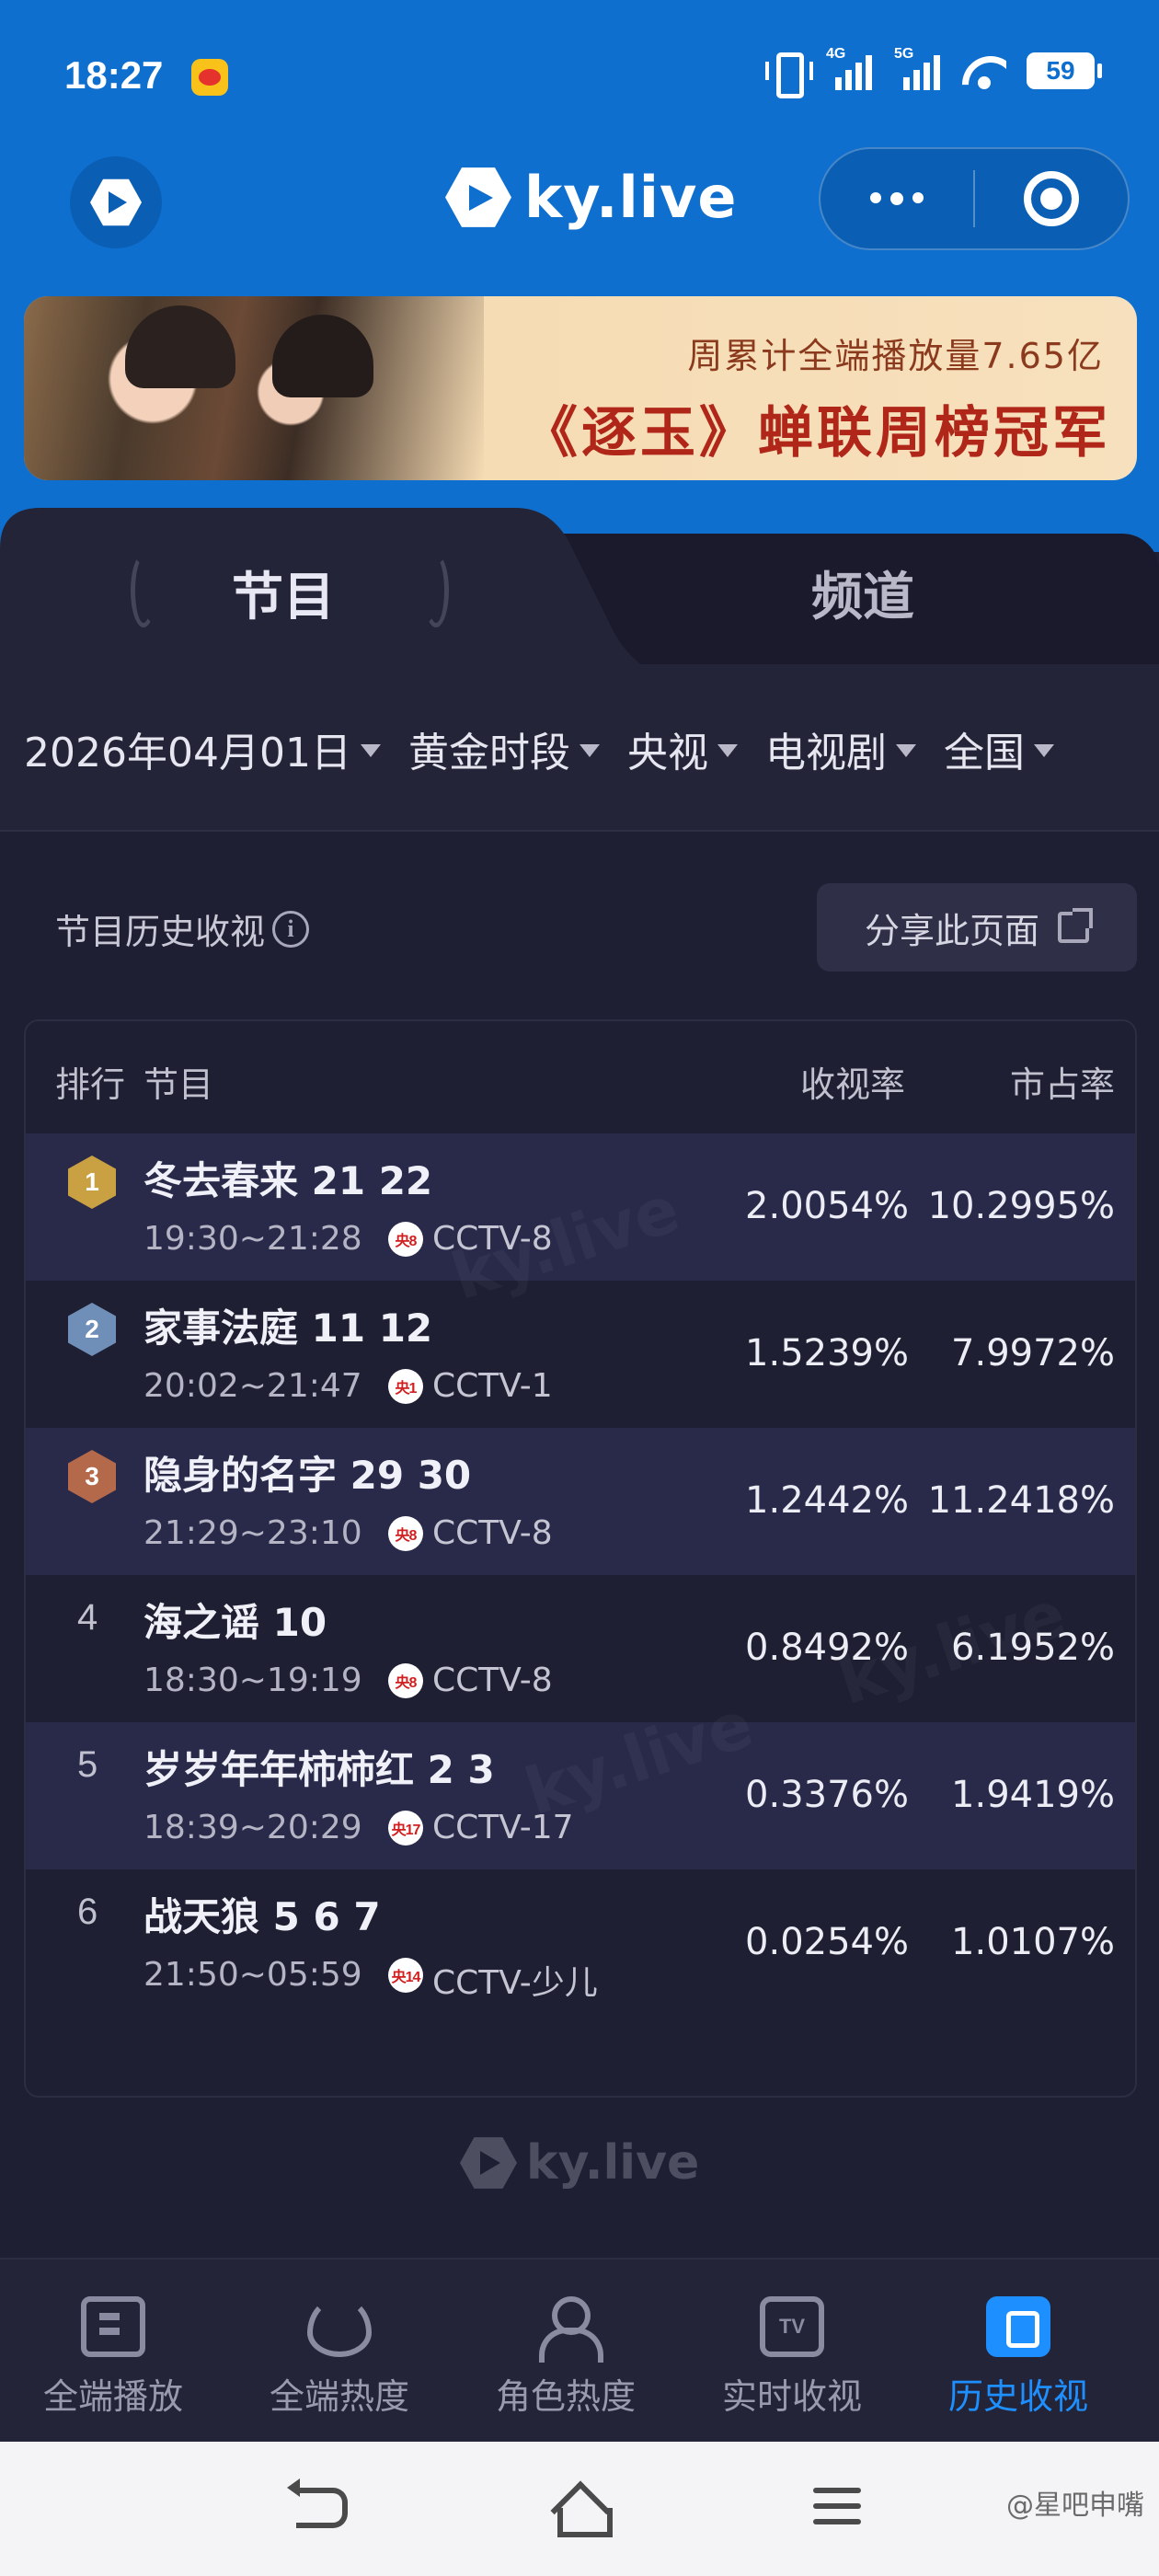 The image size is (1159, 2576). Describe the element at coordinates (974, 198) in the screenshot. I see `capsule-menu` at that location.